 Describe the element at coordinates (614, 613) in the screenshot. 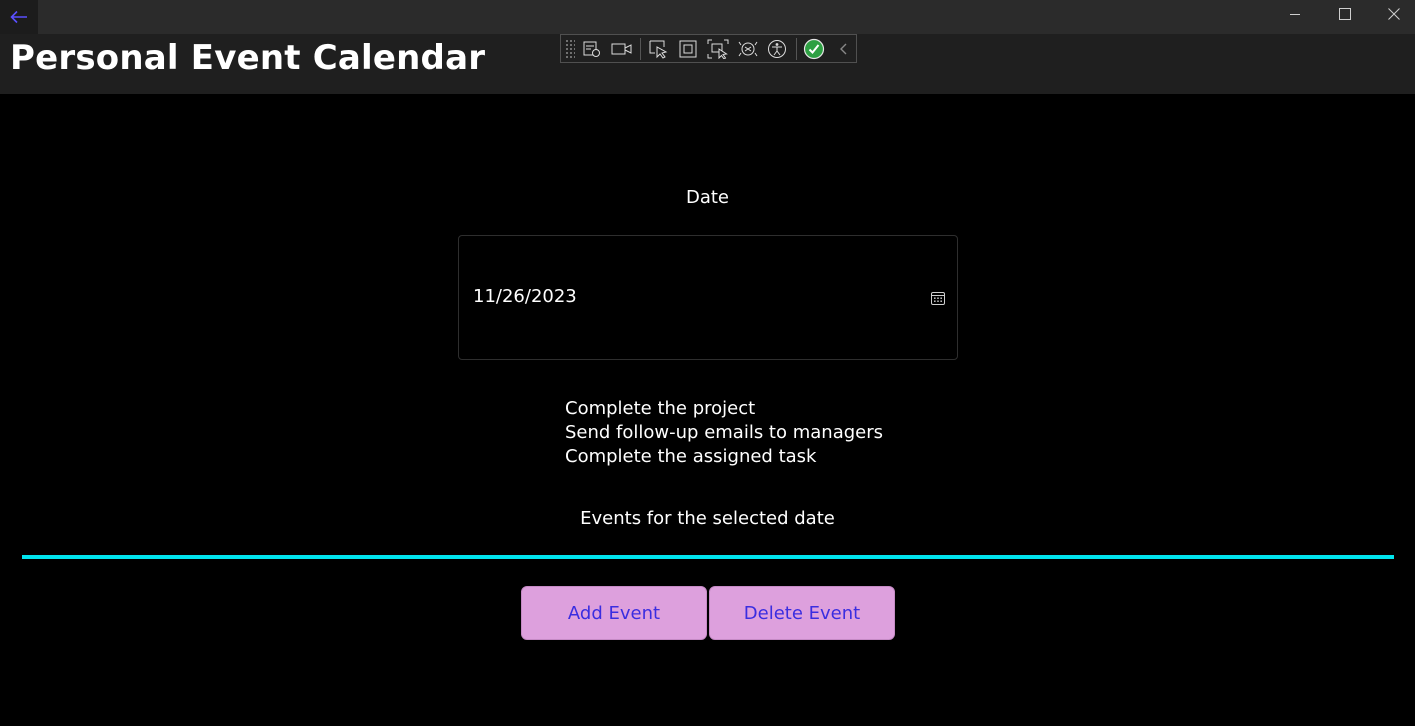

I see `add-event-button: Add Event` at that location.